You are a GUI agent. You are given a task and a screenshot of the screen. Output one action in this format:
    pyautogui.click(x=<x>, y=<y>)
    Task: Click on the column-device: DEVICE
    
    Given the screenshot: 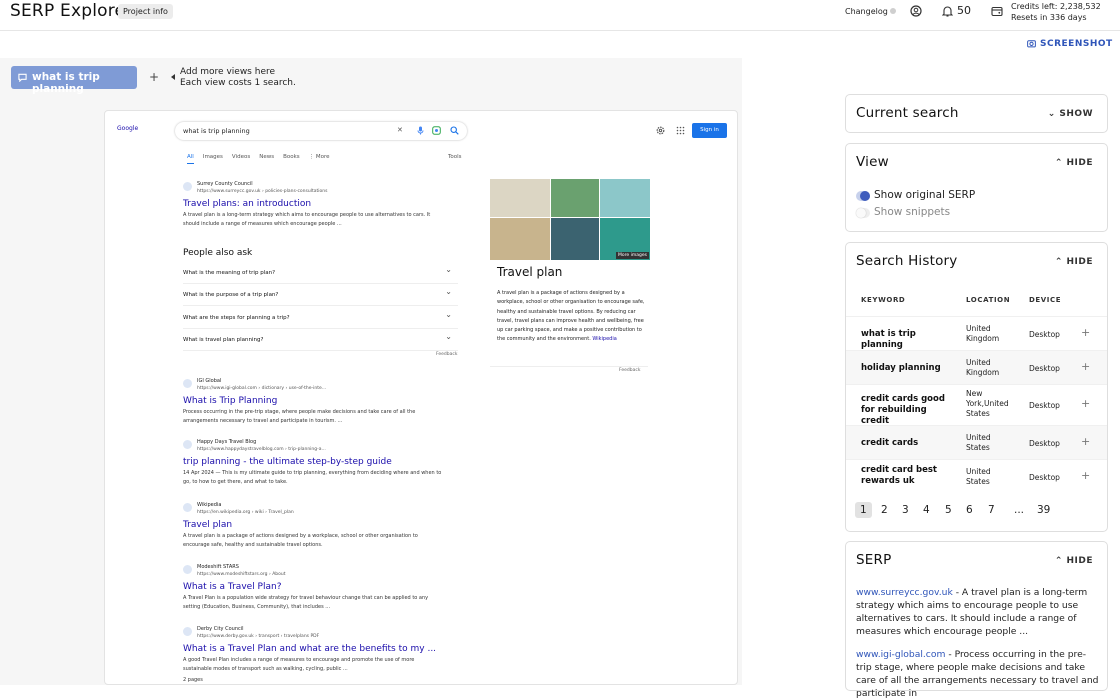 What is the action you would take?
    pyautogui.click(x=1045, y=300)
    